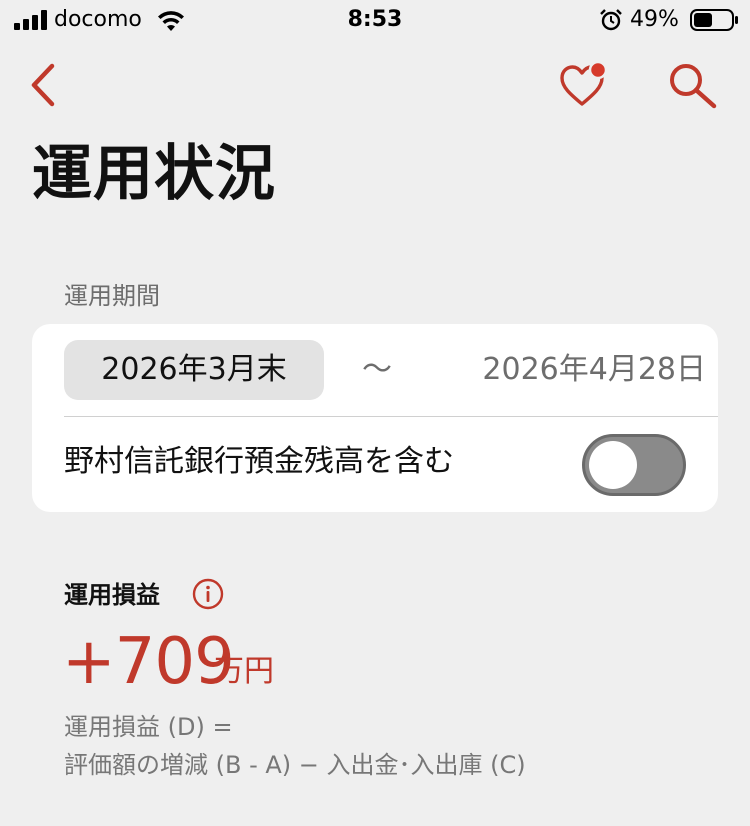  What do you see at coordinates (391, 416) in the screenshot?
I see `card-divider` at bounding box center [391, 416].